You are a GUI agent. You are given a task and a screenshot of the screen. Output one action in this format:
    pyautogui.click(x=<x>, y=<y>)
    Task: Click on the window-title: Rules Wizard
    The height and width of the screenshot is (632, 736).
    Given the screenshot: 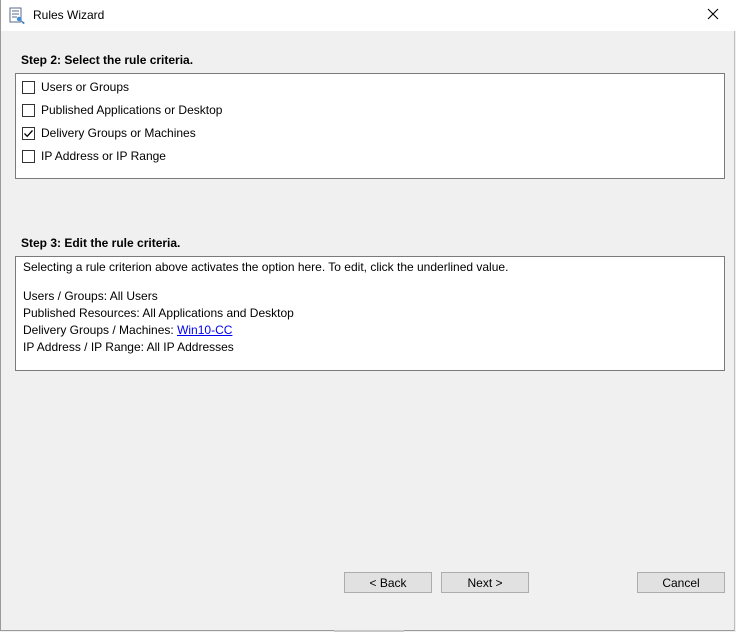 What is the action you would take?
    pyautogui.click(x=69, y=15)
    